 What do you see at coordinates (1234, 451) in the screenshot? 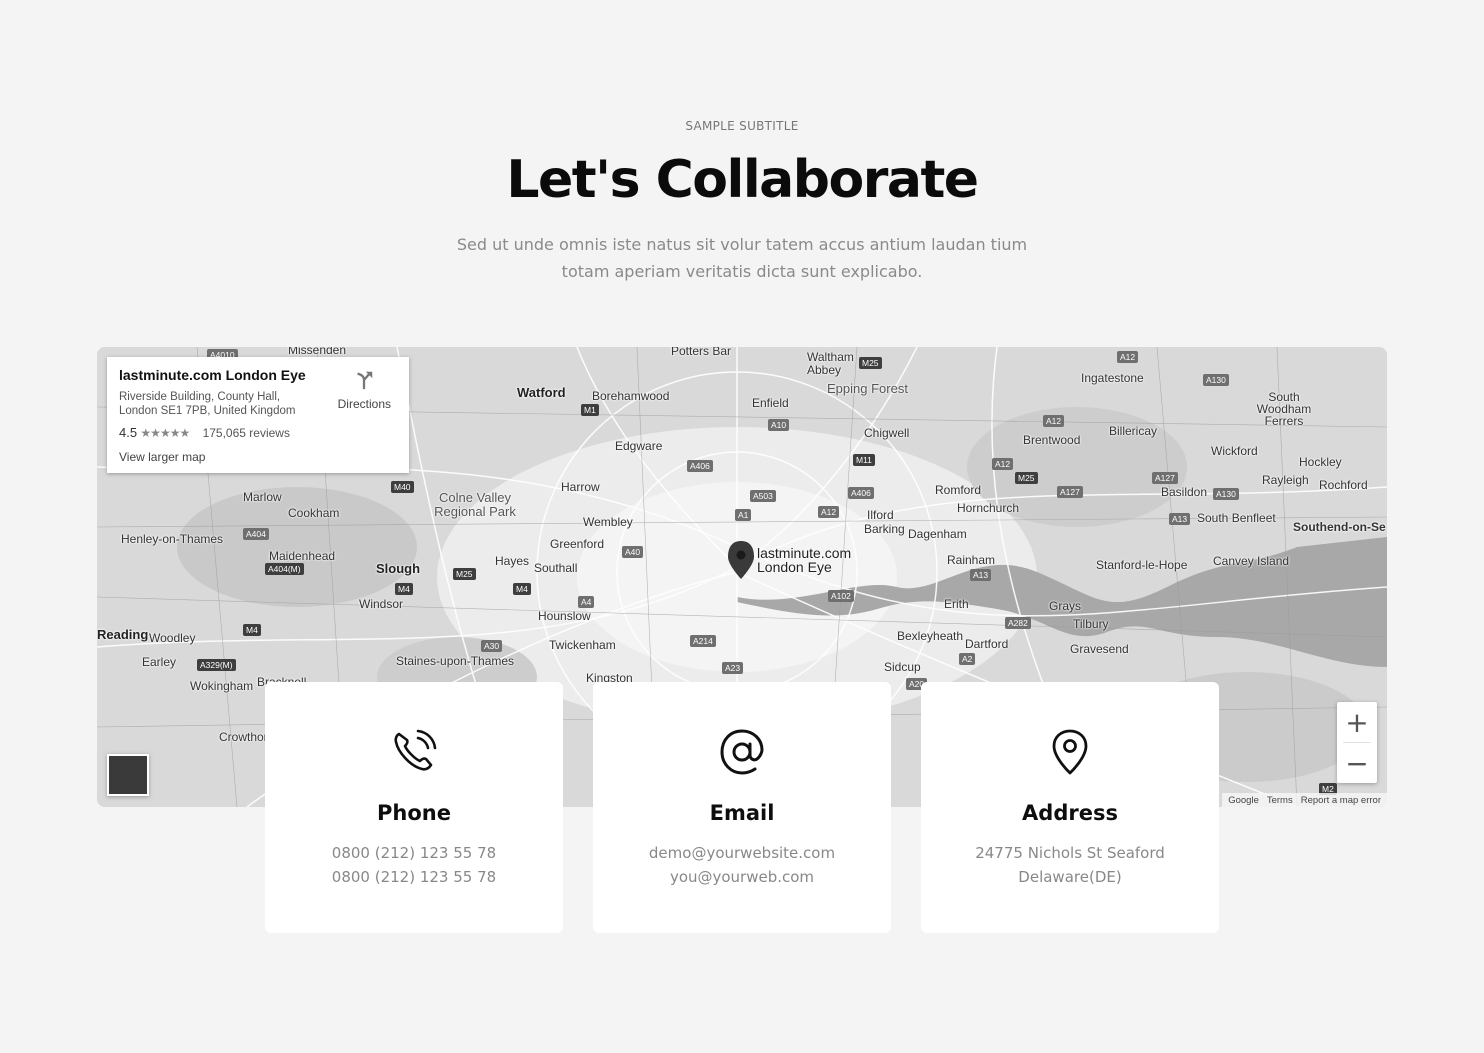
I see `map-place-label: Wickford` at bounding box center [1234, 451].